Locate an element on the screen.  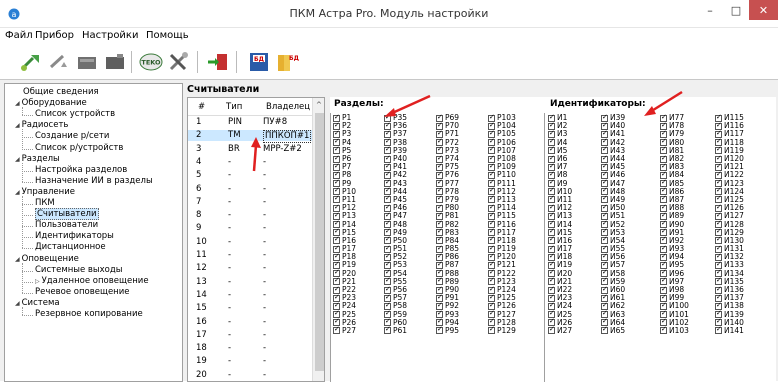
tree-item: ◢ Радиосеть is located at coordinates (41, 125).